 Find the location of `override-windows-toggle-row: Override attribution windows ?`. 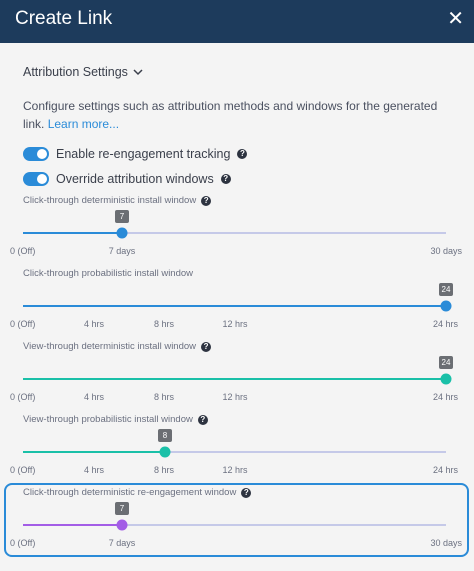

override-windows-toggle-row: Override attribution windows ? is located at coordinates (127, 179).